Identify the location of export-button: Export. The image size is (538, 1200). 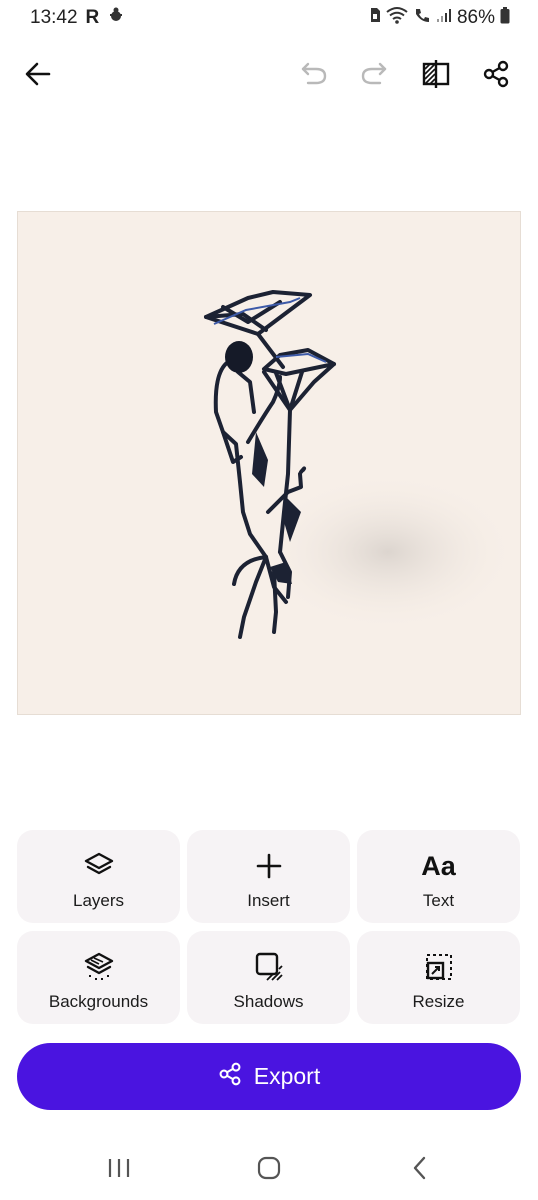
(269, 1076).